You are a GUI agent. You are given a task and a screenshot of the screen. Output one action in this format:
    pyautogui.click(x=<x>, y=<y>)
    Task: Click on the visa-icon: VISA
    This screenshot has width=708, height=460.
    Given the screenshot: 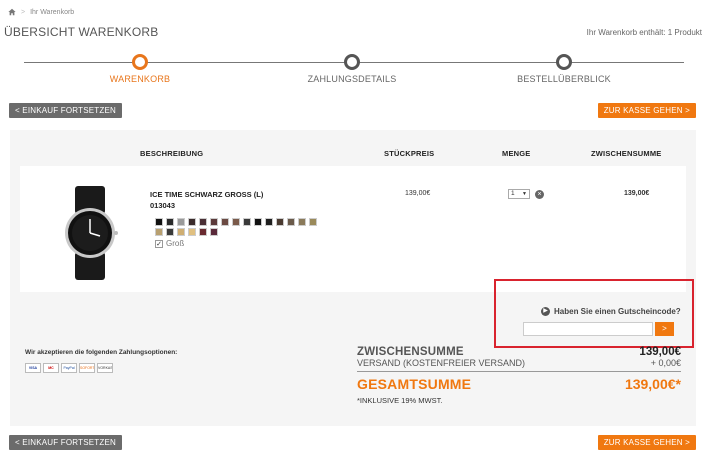 What is the action you would take?
    pyautogui.click(x=33, y=368)
    